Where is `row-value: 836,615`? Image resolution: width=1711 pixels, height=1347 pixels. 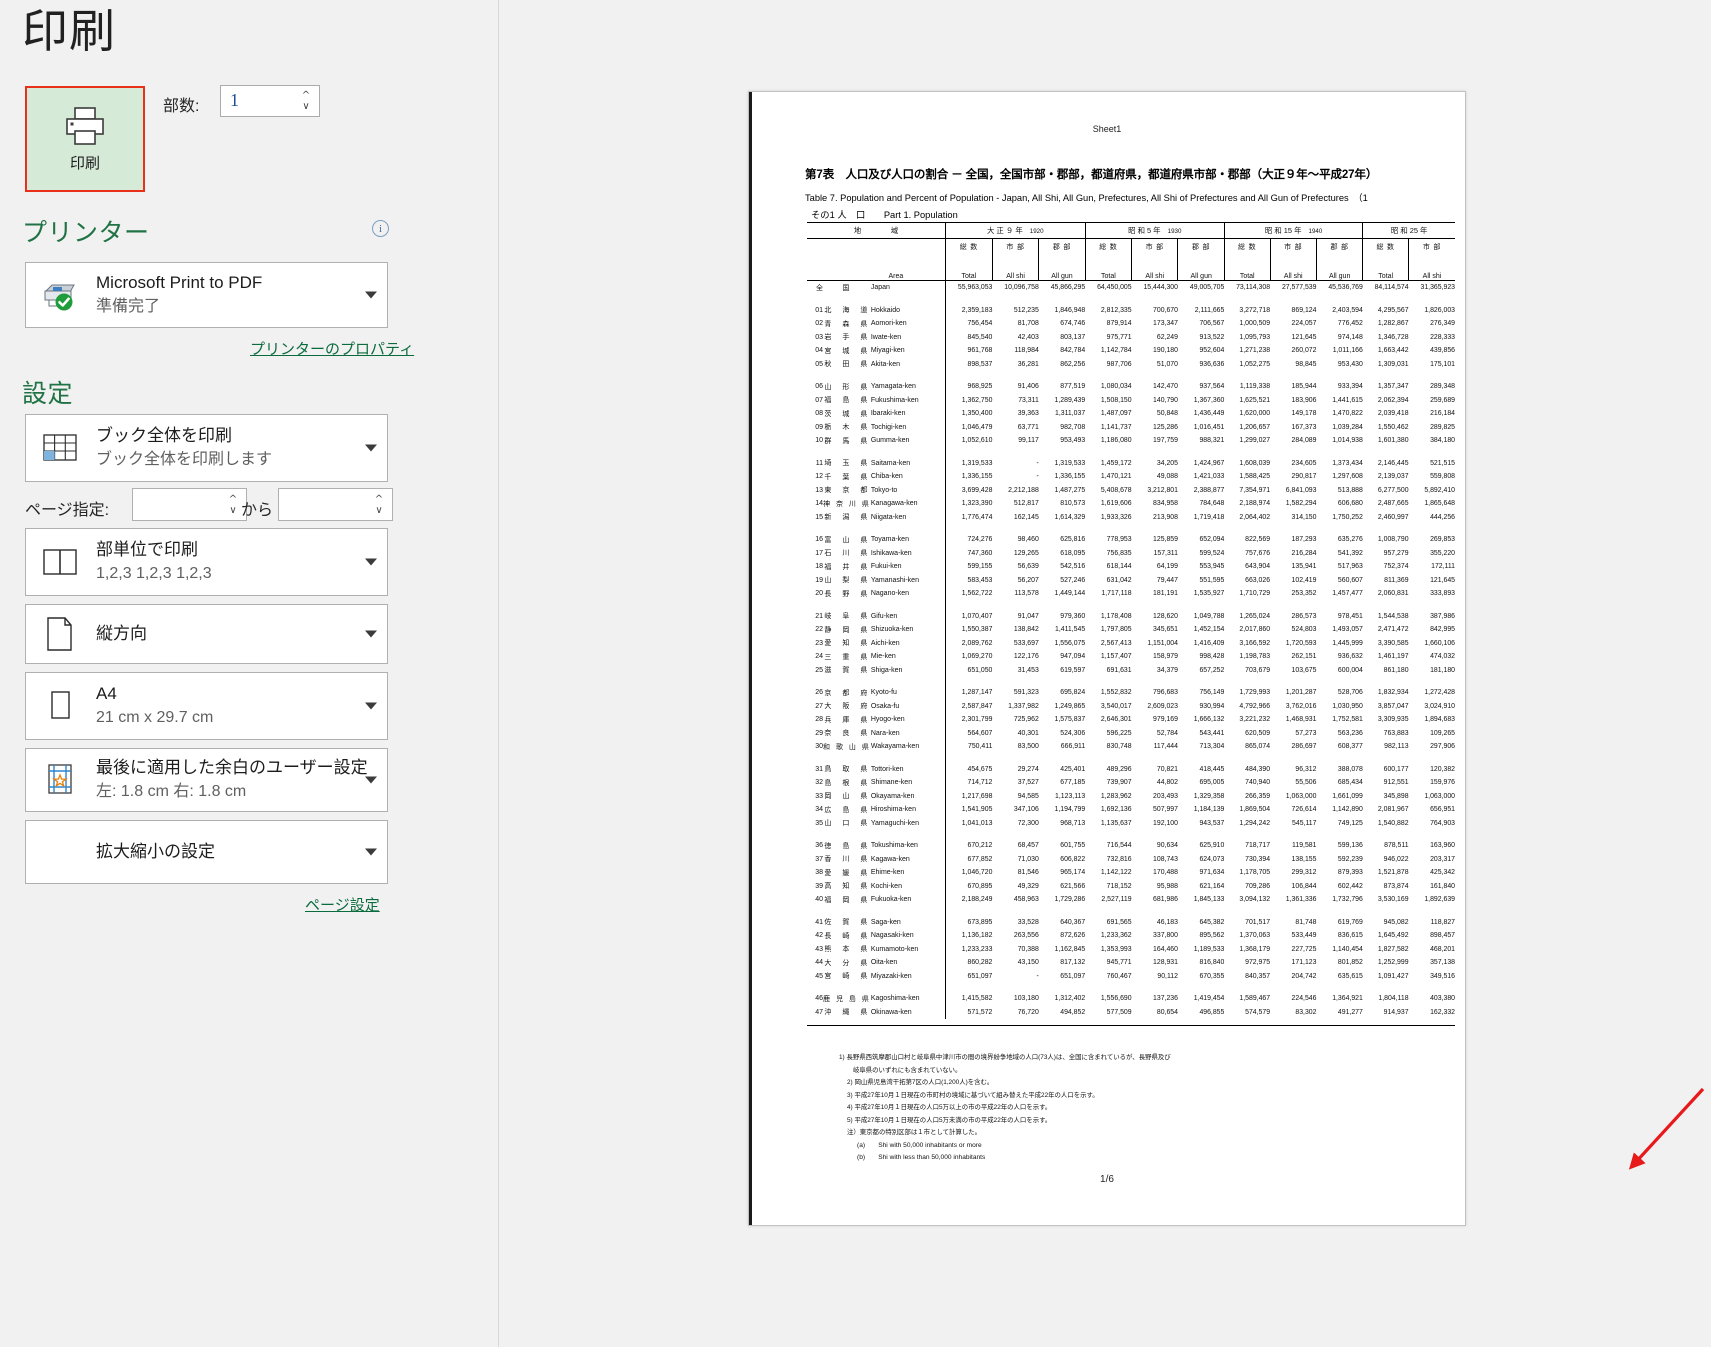 row-value: 836,615 is located at coordinates (1350, 936).